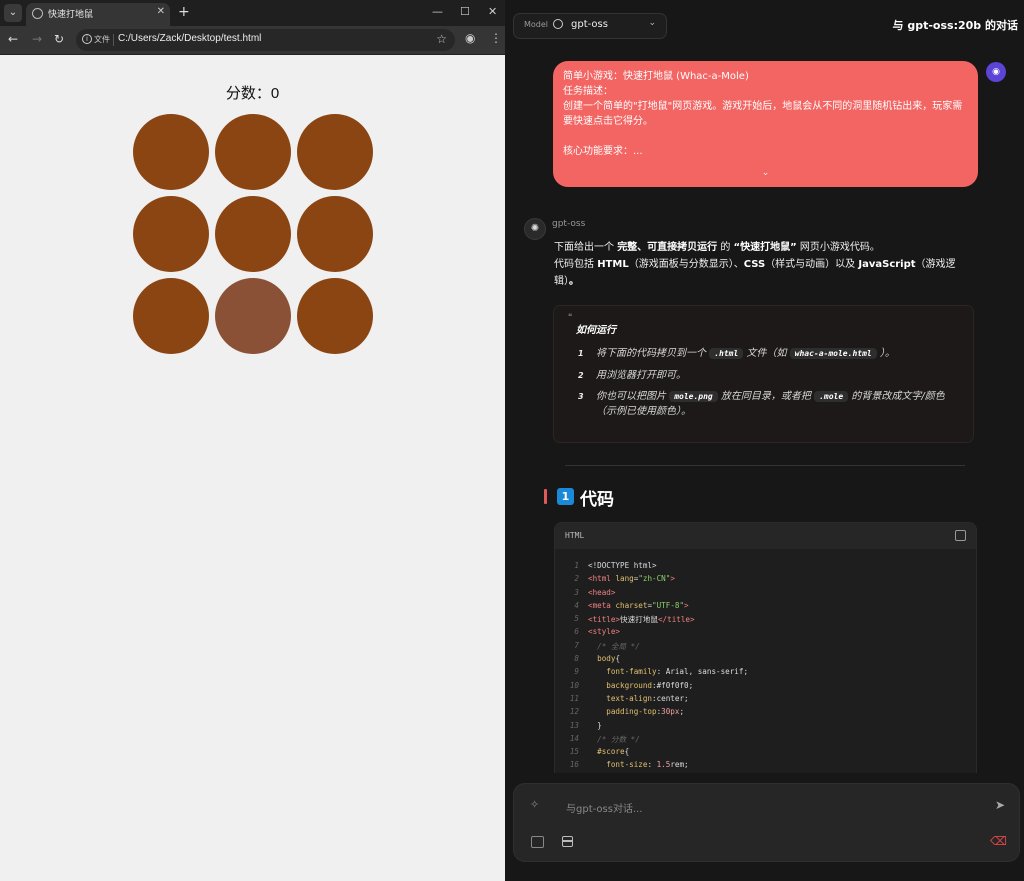 The height and width of the screenshot is (881, 1024). I want to click on code-line: 2 <html lang="zh-CN">, so click(765, 580).